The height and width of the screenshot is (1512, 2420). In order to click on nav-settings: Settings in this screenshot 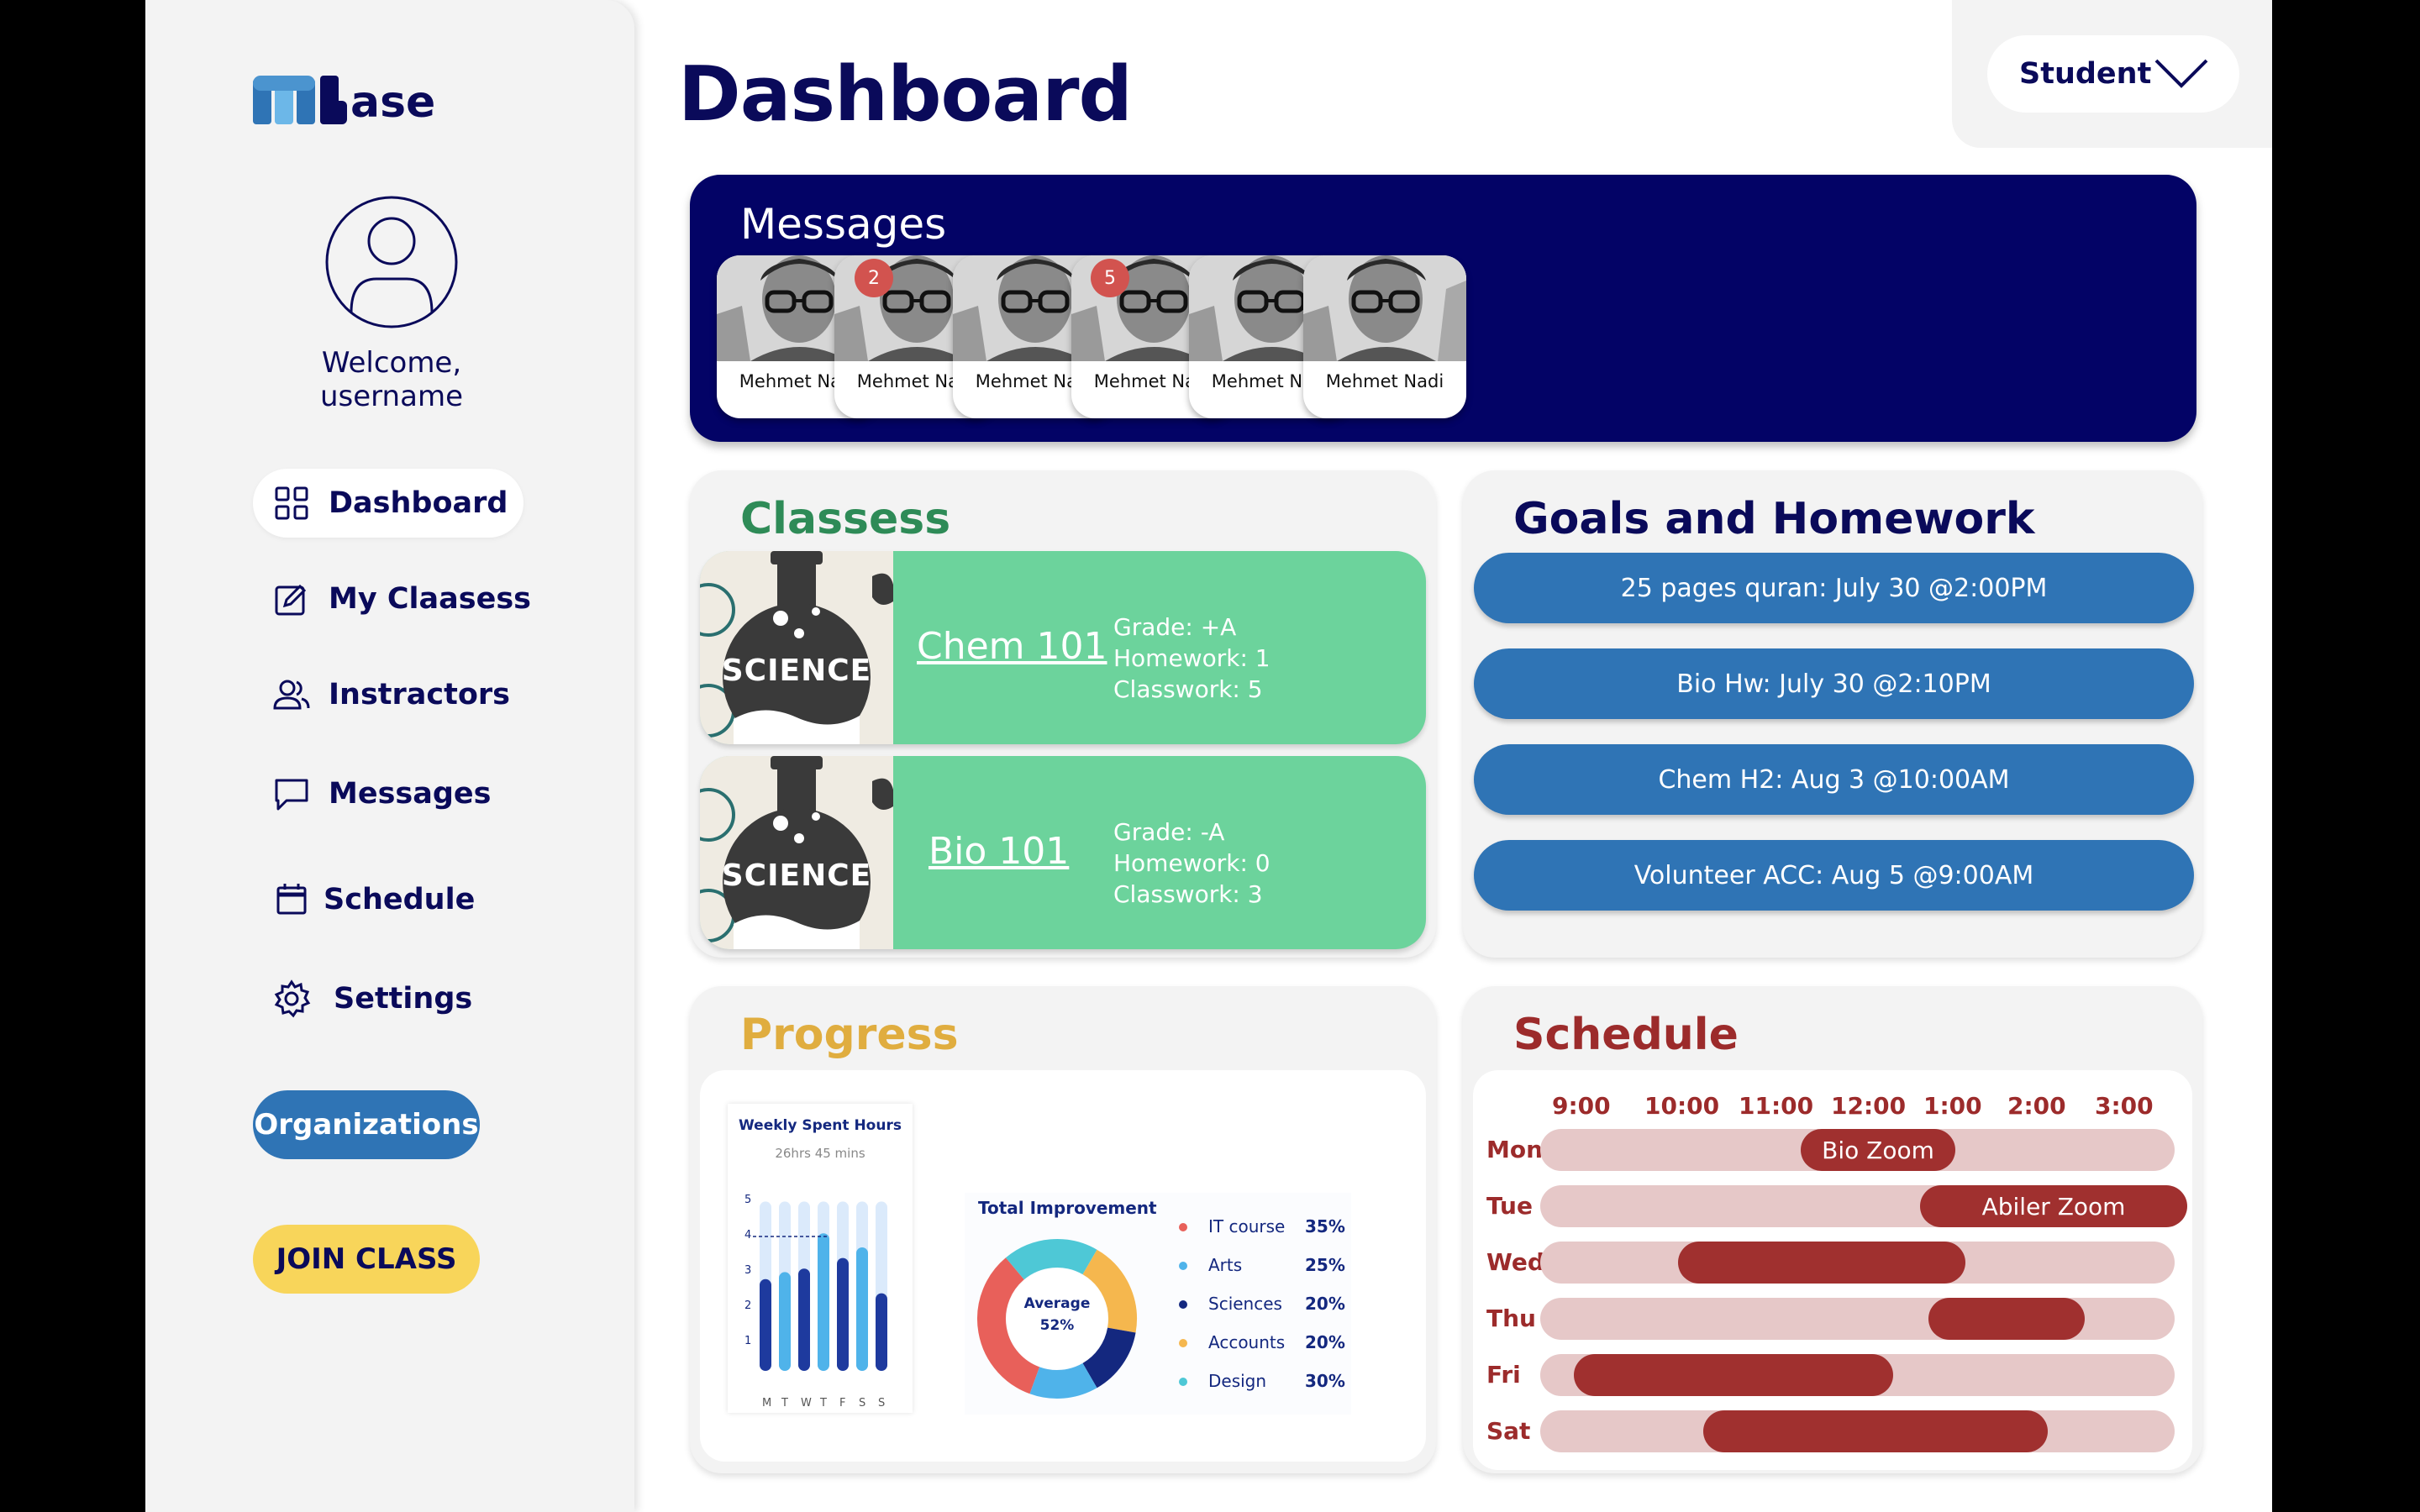, I will do `click(362, 998)`.